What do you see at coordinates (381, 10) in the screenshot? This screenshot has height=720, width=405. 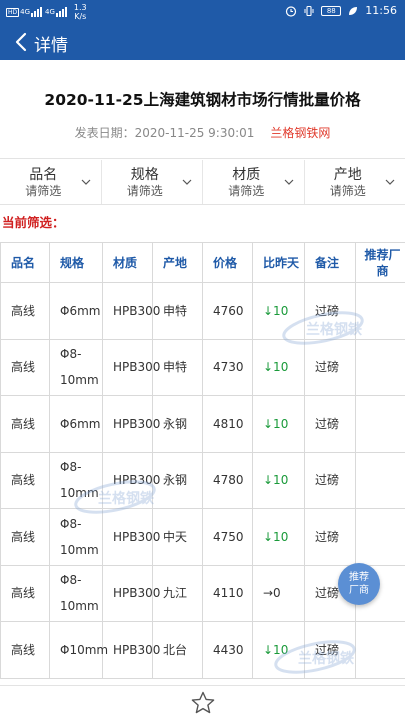 I see `clock-time: 11:56` at bounding box center [381, 10].